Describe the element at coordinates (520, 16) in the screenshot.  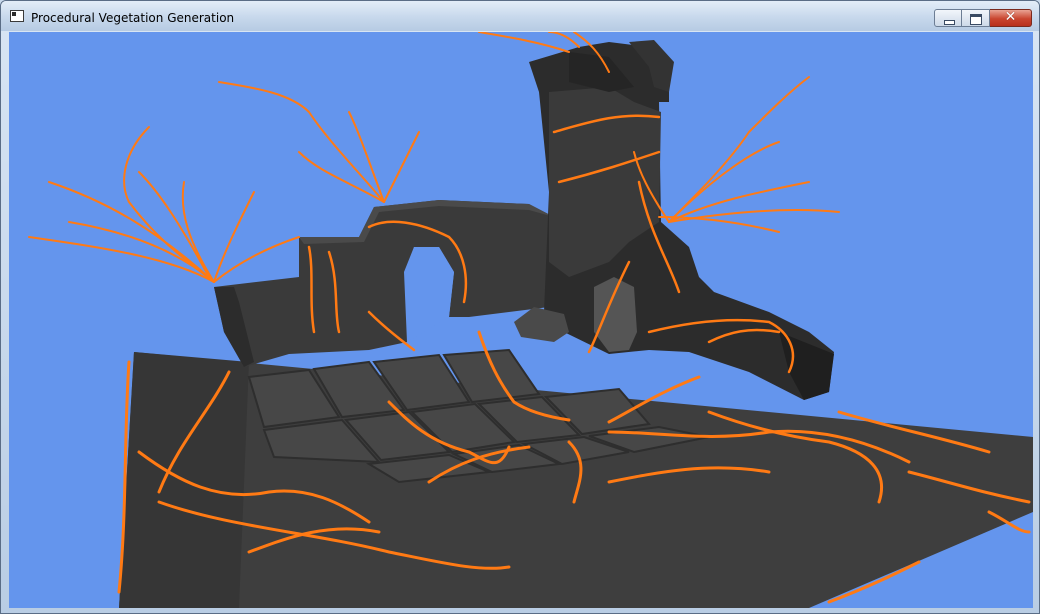
I see `title-bar: Procedural Vegetation Generation ✕` at that location.